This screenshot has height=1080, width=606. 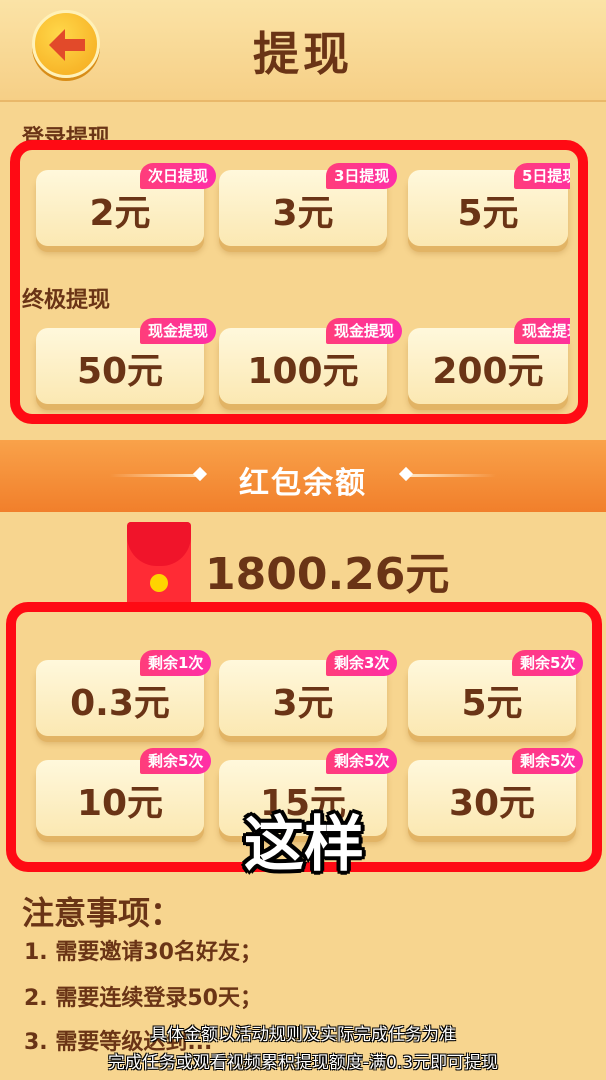 I want to click on page-title: 提现, so click(x=303, y=54).